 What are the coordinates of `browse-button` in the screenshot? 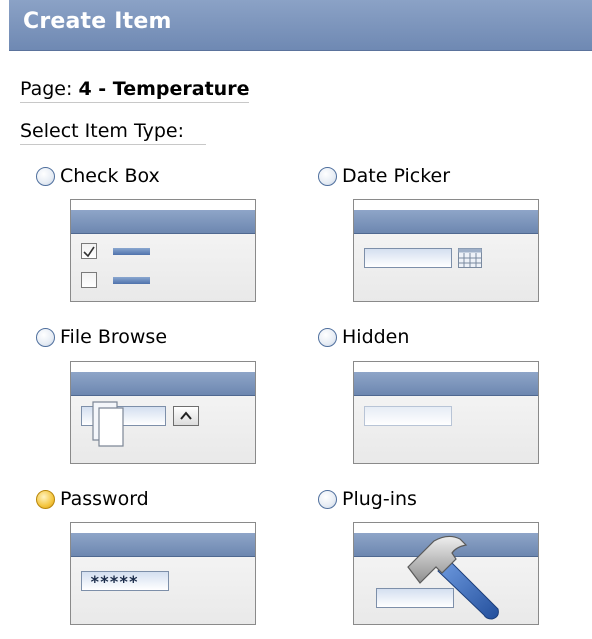 It's located at (186, 416).